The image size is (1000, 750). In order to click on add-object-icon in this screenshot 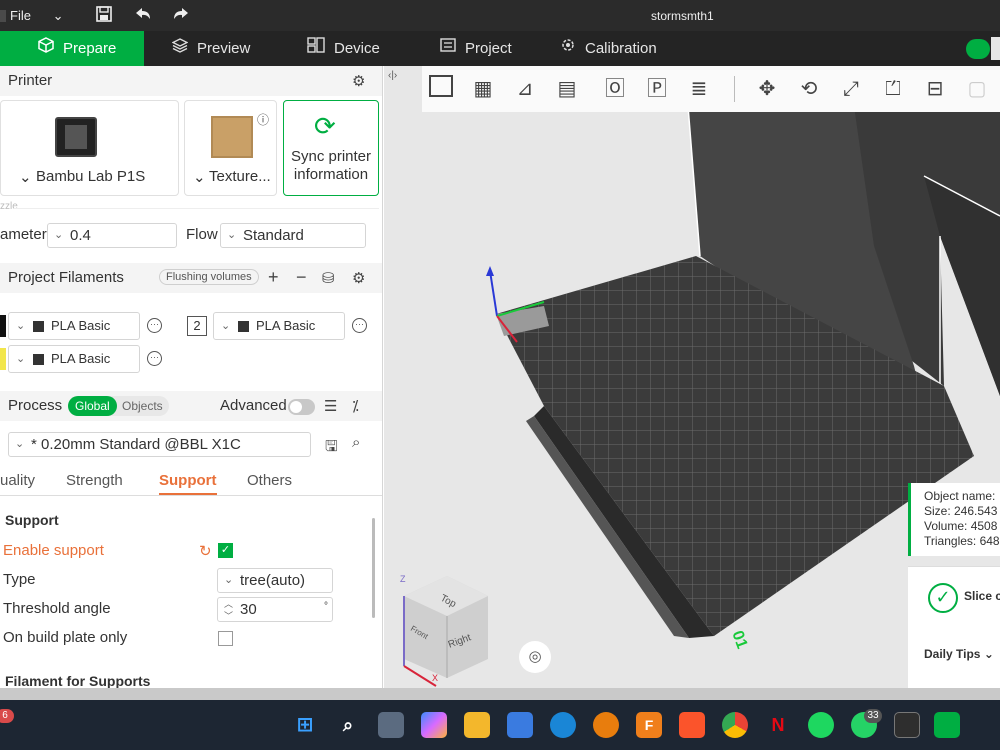, I will do `click(441, 89)`.